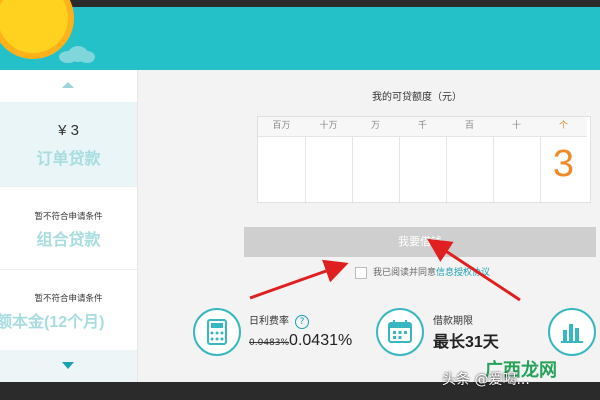  What do you see at coordinates (281, 127) in the screenshot?
I see `digit-unit: 百万` at bounding box center [281, 127].